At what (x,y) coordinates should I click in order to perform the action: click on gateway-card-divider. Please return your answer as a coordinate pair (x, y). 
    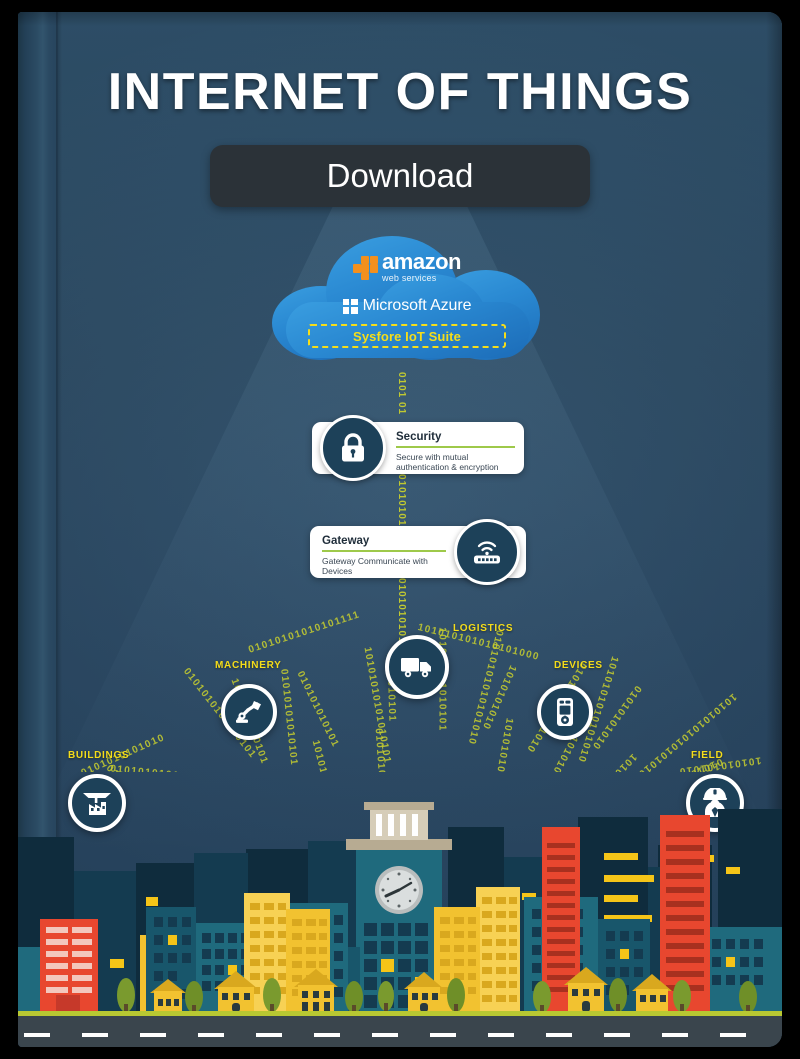
    Looking at the image, I should click on (384, 551).